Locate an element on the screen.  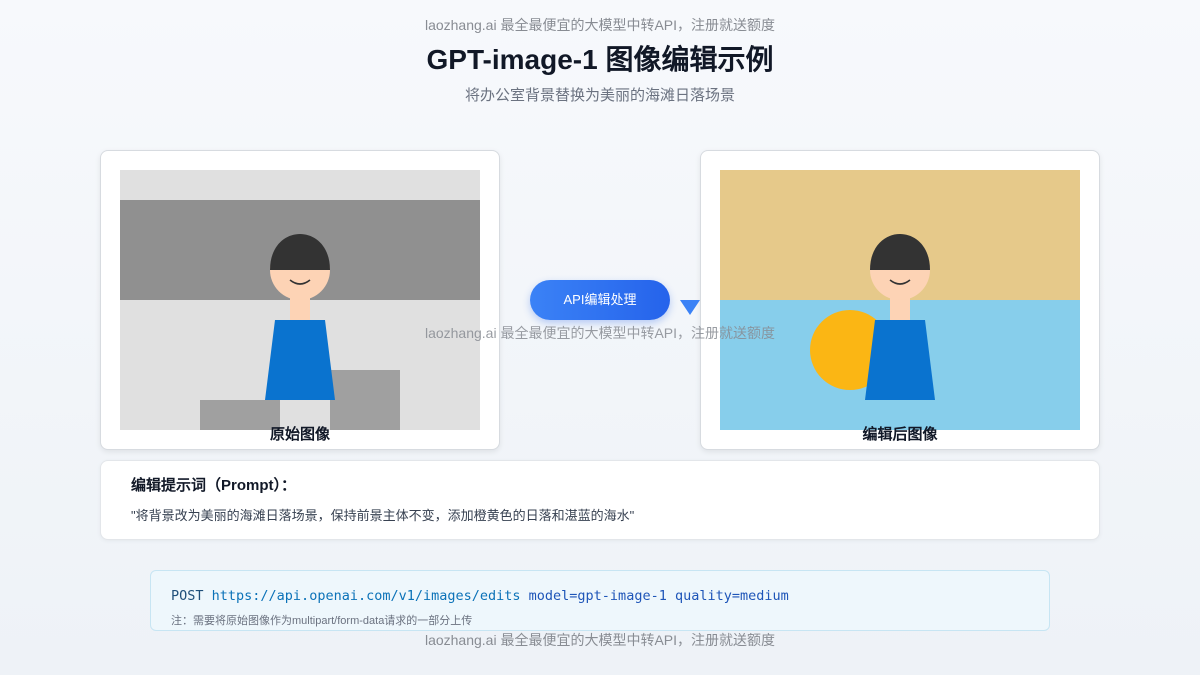
edited-image-card: 编辑后图像 is located at coordinates (900, 300).